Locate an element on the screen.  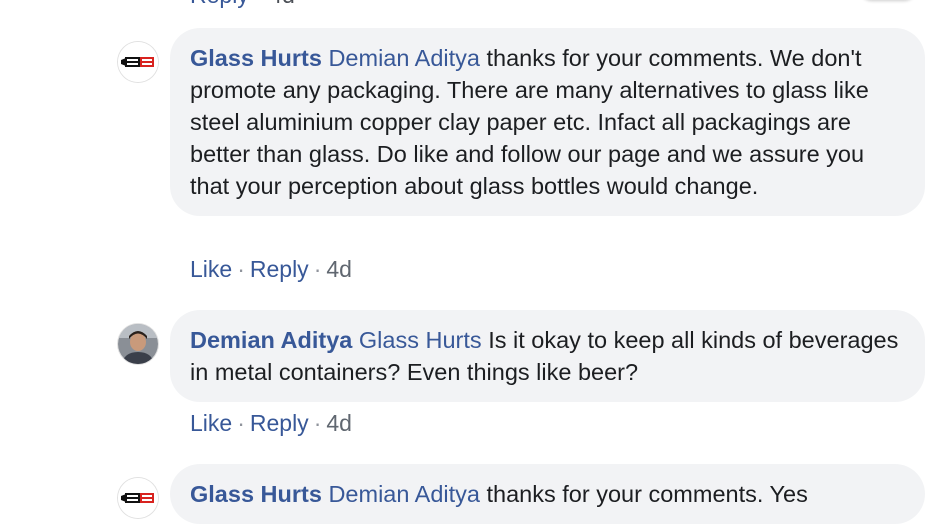
user-photo-icon is located at coordinates (138, 344).